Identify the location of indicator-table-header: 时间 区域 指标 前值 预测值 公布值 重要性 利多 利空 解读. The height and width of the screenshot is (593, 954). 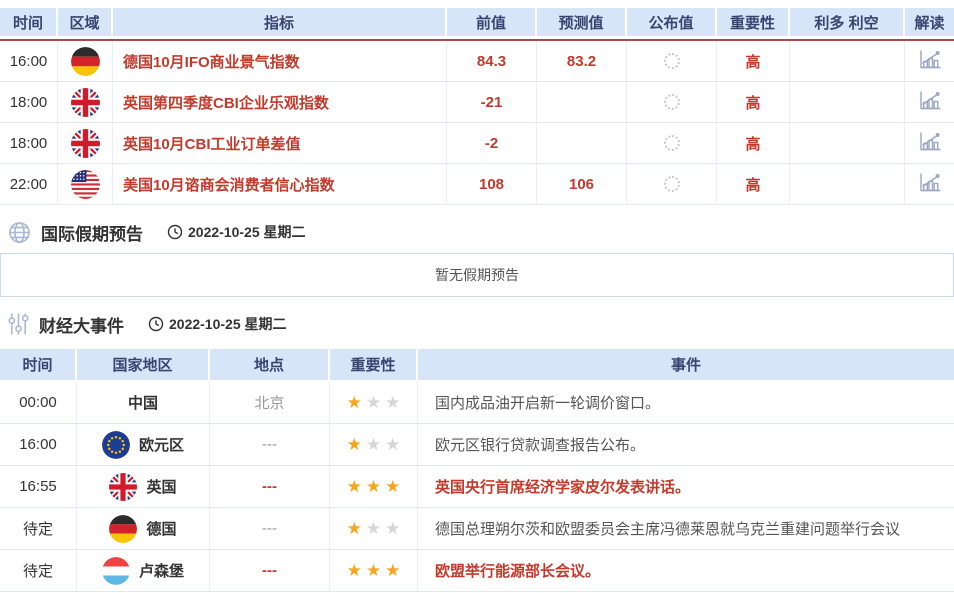
(477, 22).